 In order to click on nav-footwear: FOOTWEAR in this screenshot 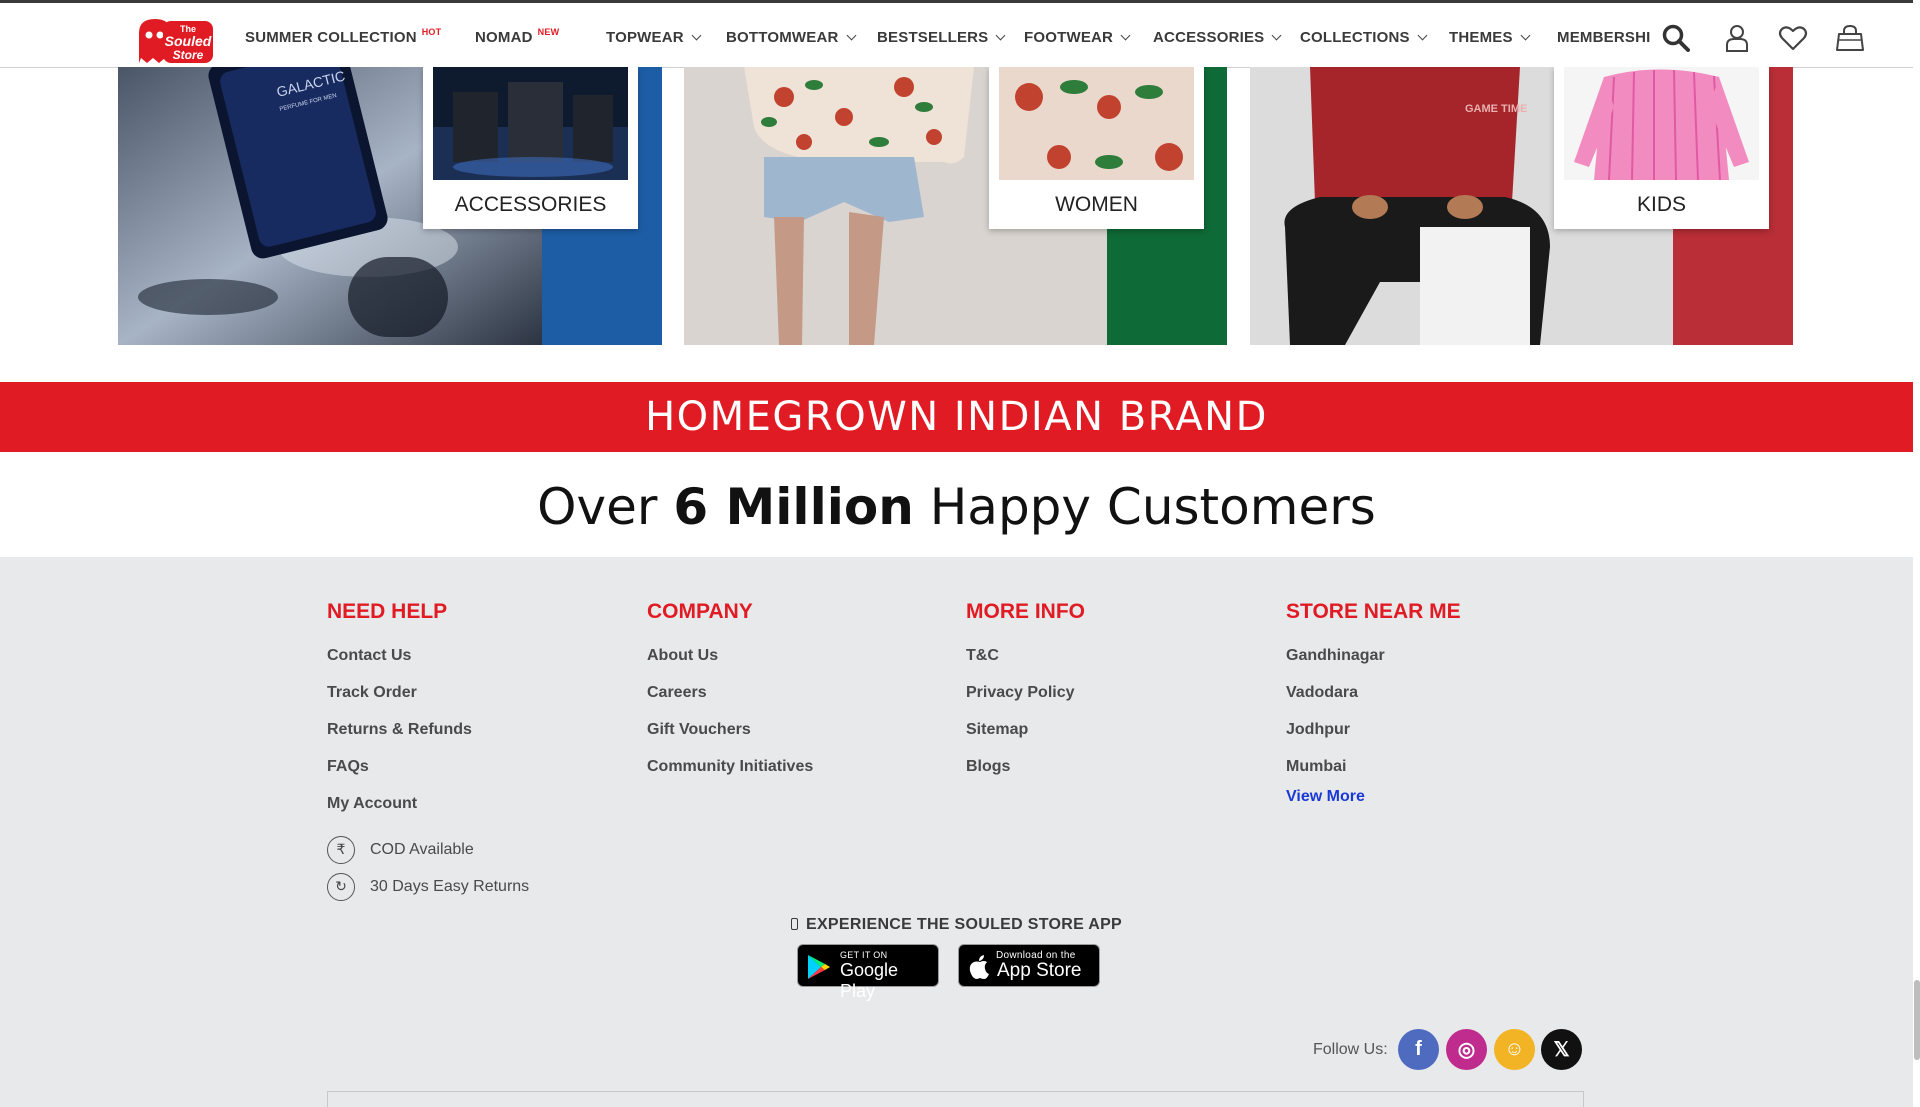, I will do `click(1077, 37)`.